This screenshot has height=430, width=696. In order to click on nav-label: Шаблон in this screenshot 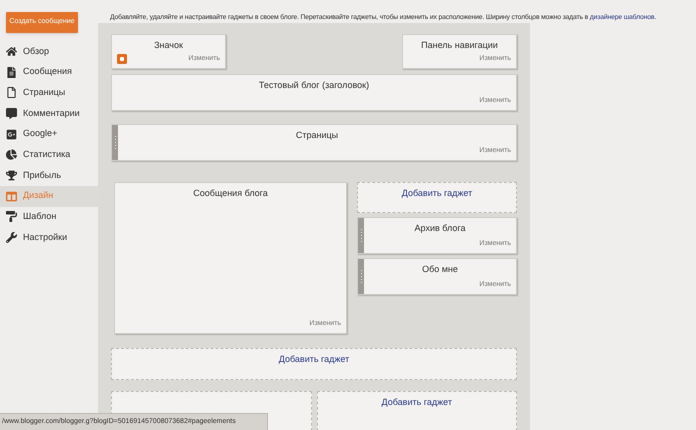, I will do `click(39, 217)`.